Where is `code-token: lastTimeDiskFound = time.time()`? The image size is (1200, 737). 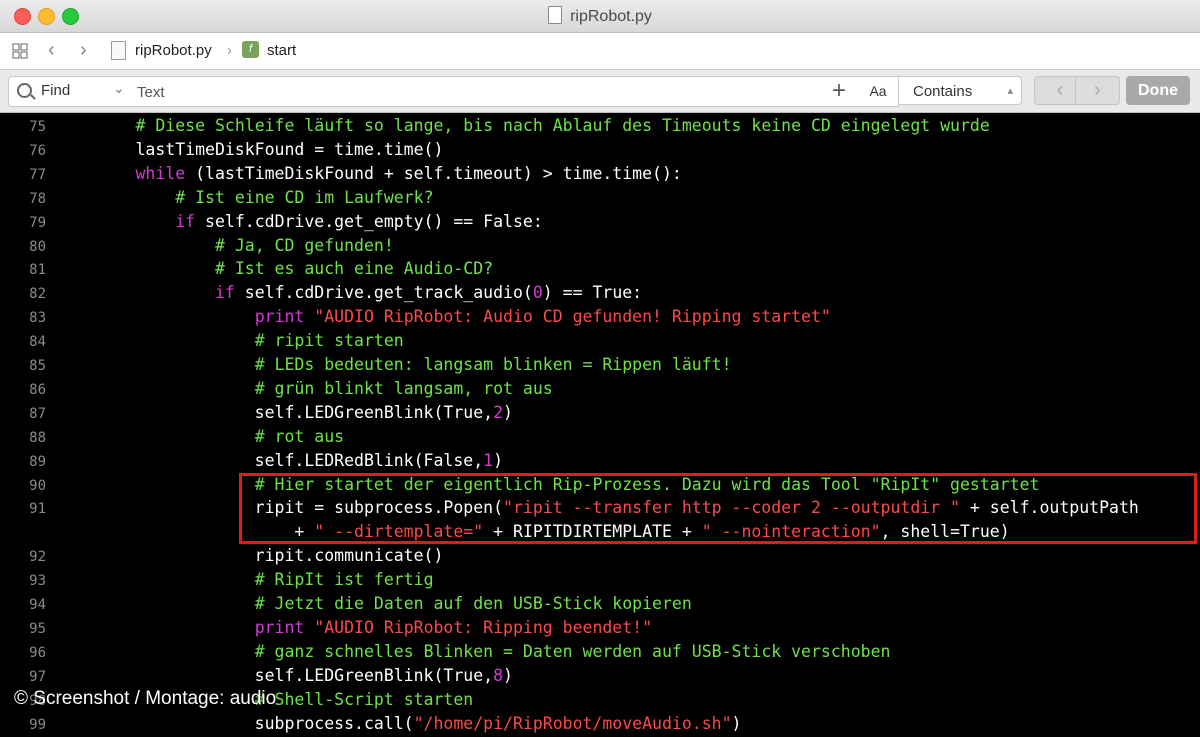 code-token: lastTimeDiskFound = time.time() is located at coordinates (250, 149).